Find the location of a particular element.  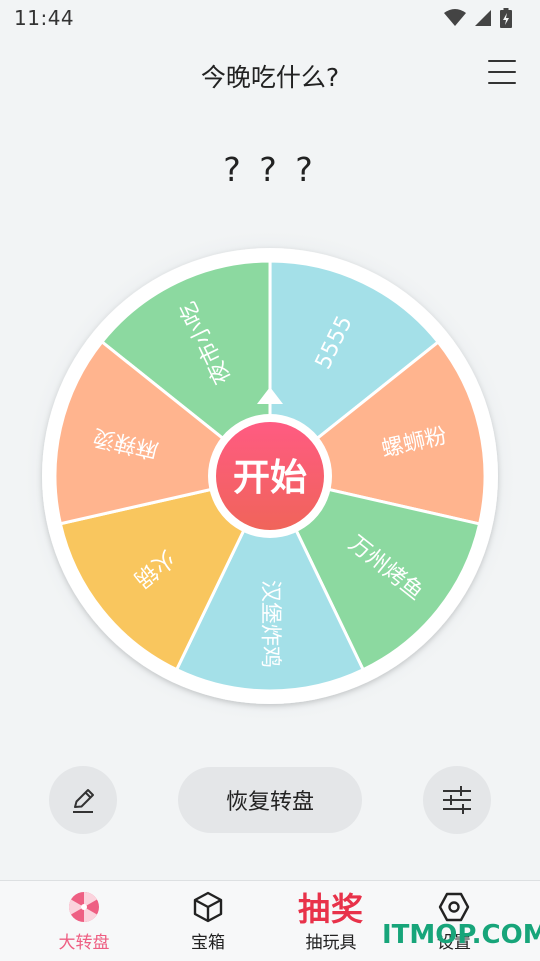

cube-icon is located at coordinates (208, 907).